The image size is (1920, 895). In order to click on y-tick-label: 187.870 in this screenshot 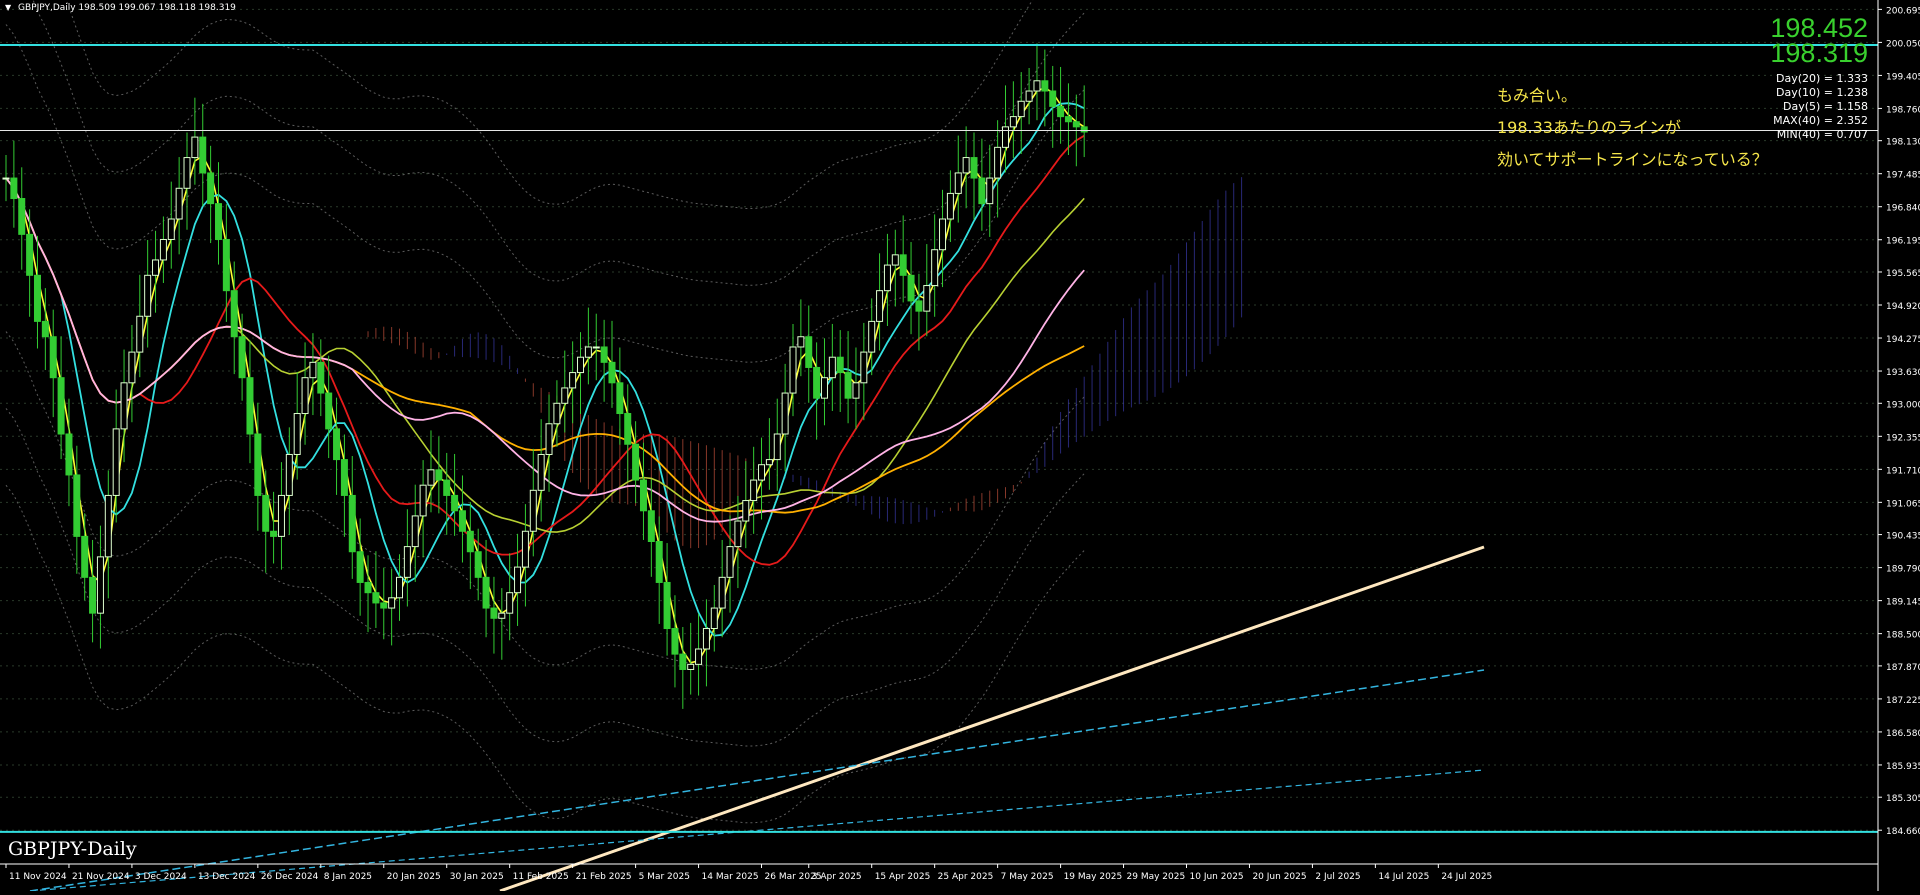, I will do `click(1903, 668)`.